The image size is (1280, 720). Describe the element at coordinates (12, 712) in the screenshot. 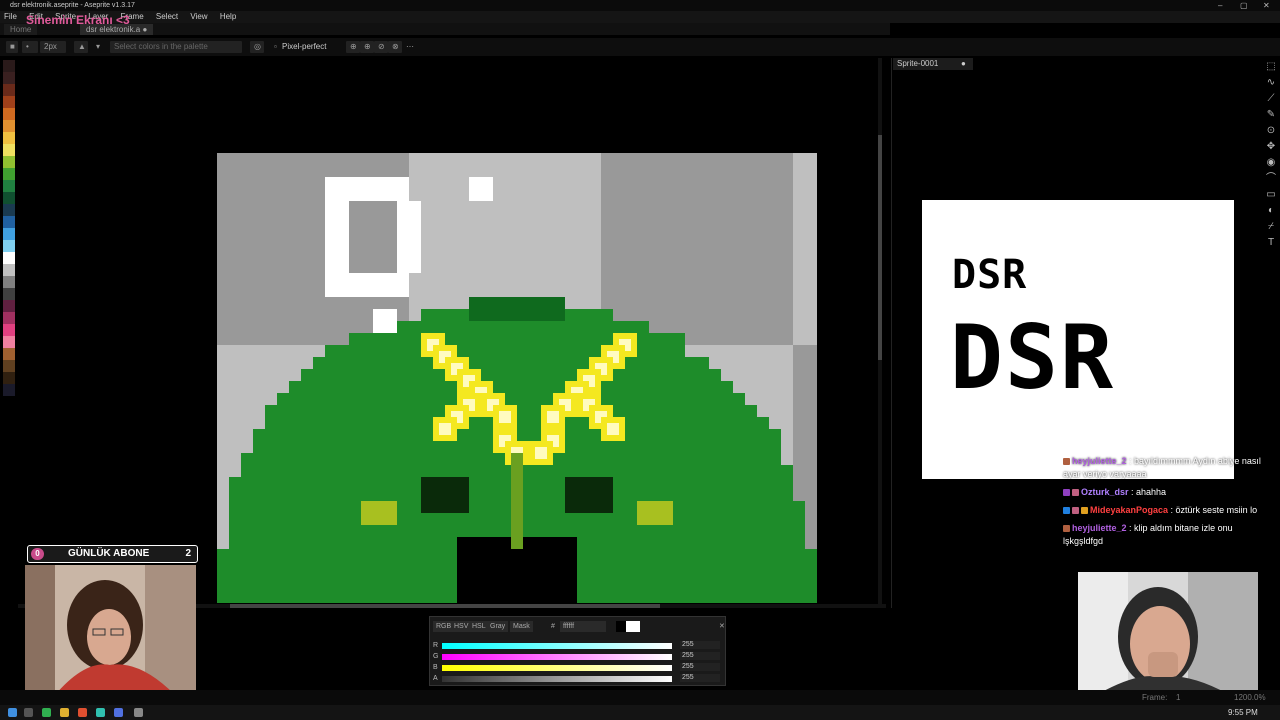

I see `start-icon` at that location.